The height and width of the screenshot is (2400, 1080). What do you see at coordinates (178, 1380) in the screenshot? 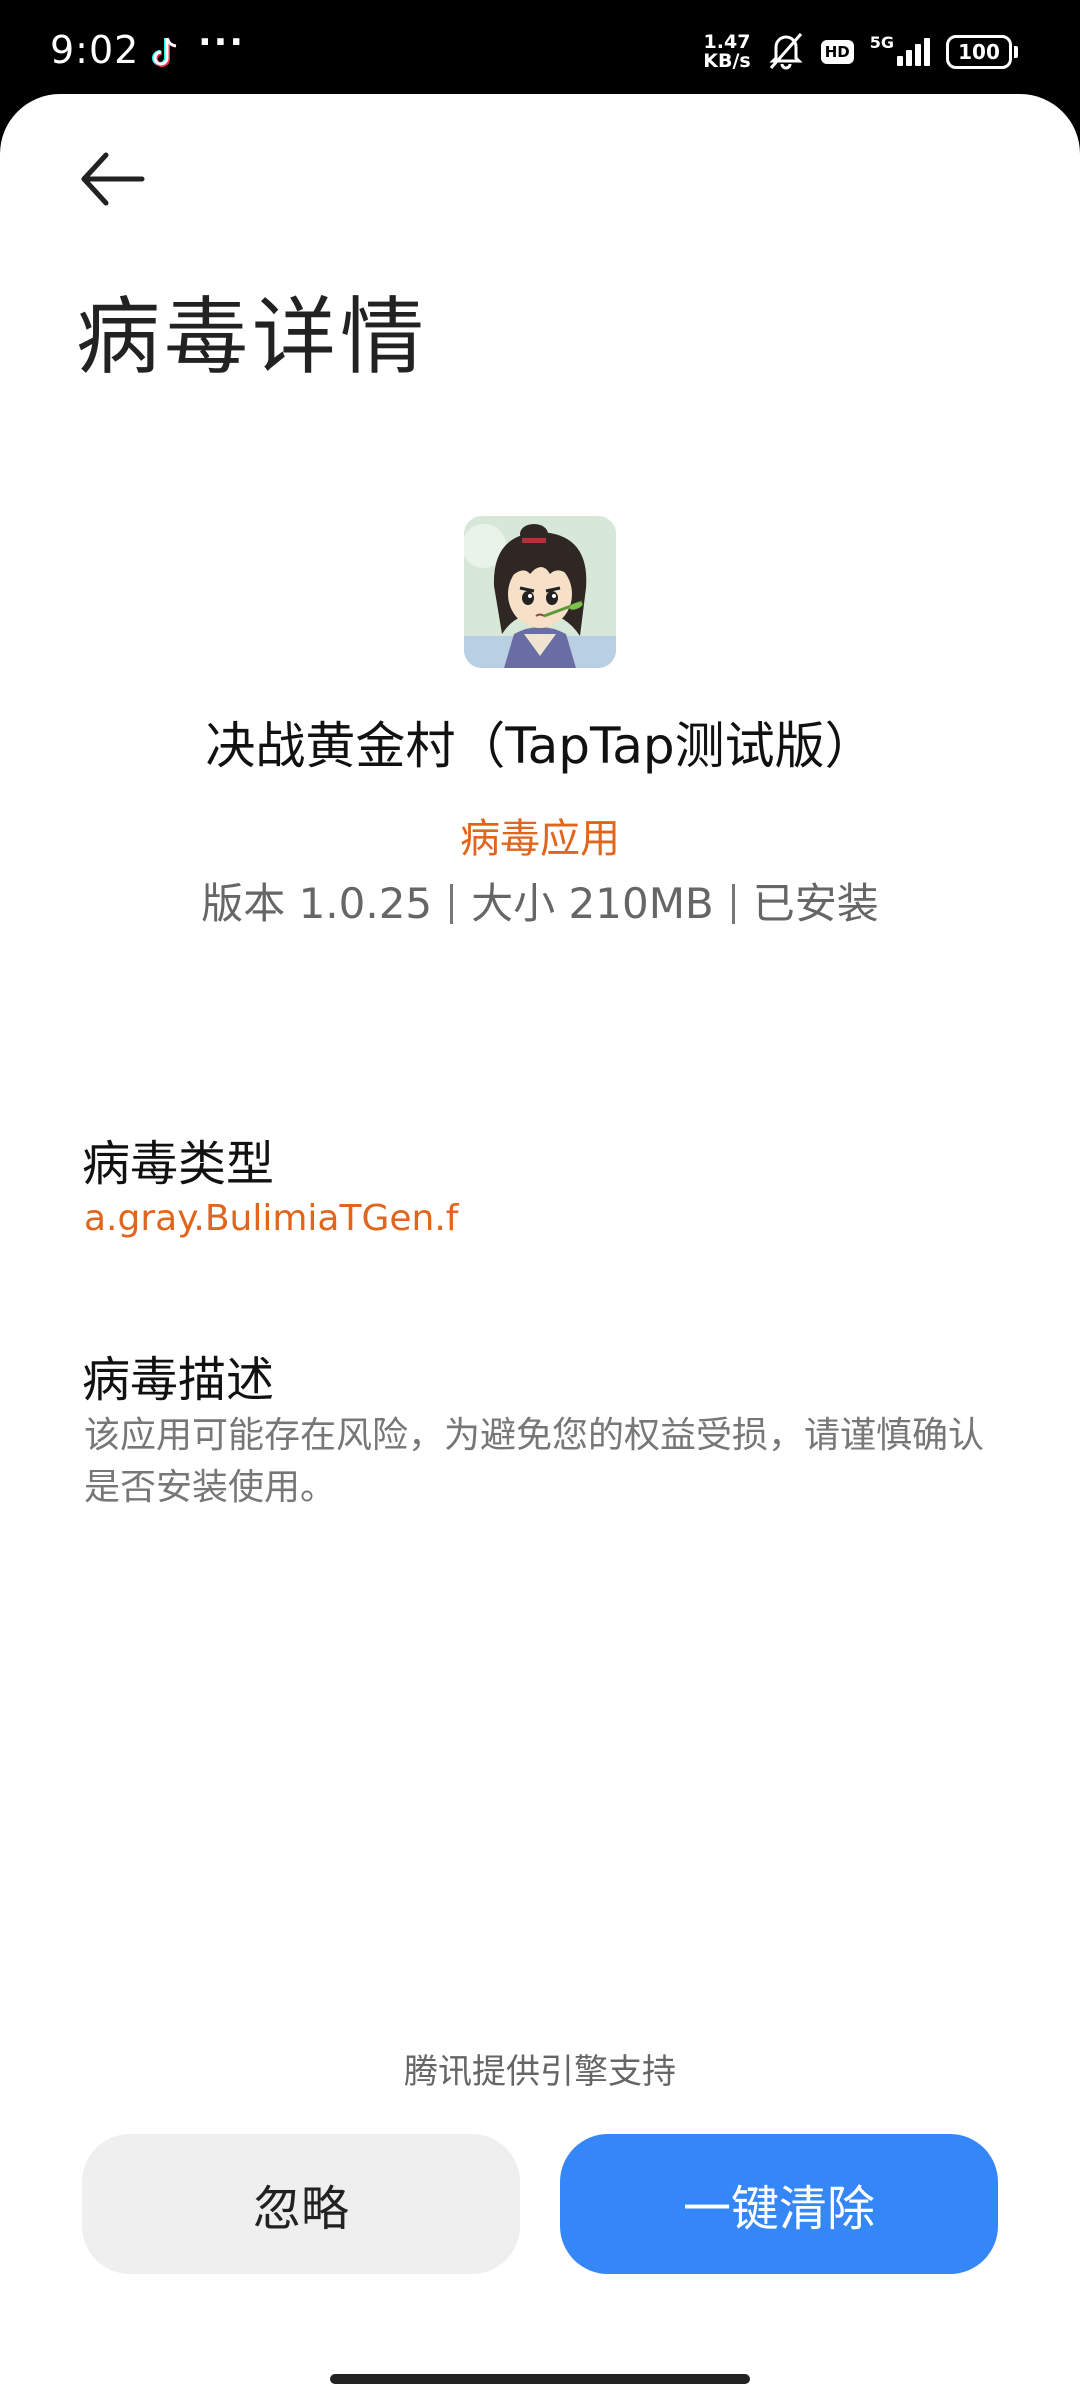
I see `virus-desc-label: 病毒描述` at bounding box center [178, 1380].